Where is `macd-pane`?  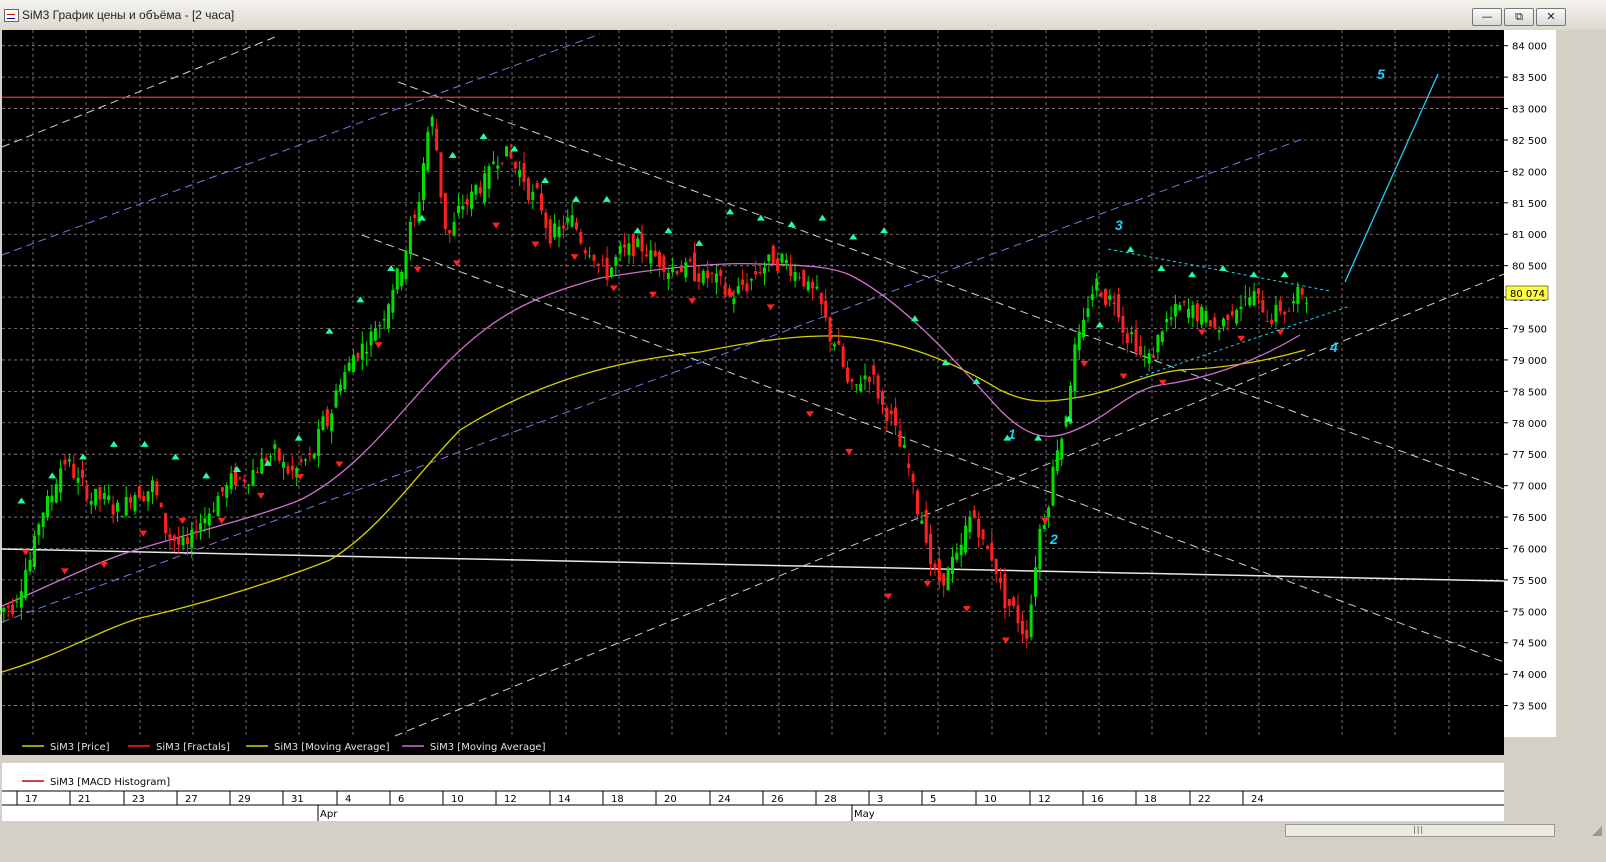 macd-pane is located at coordinates (753, 777).